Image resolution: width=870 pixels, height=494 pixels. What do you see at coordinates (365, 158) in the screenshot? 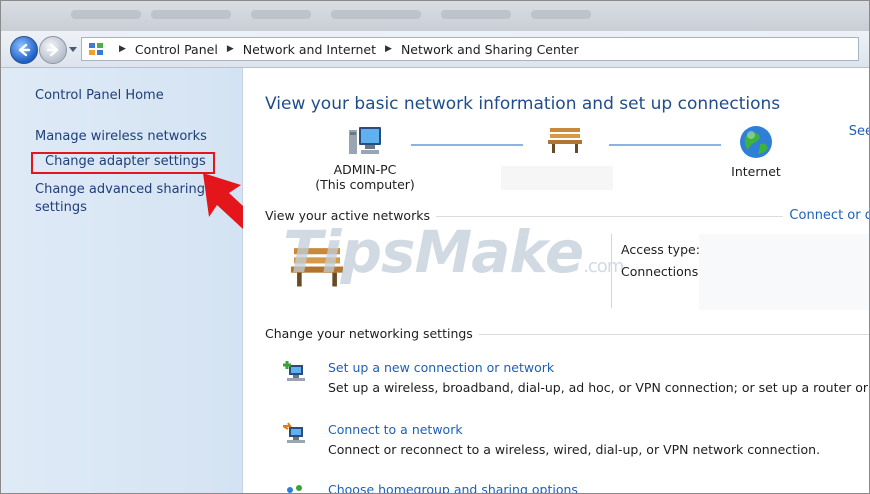
I see `this-computer-node: ADMIN-PC (This computer)` at bounding box center [365, 158].